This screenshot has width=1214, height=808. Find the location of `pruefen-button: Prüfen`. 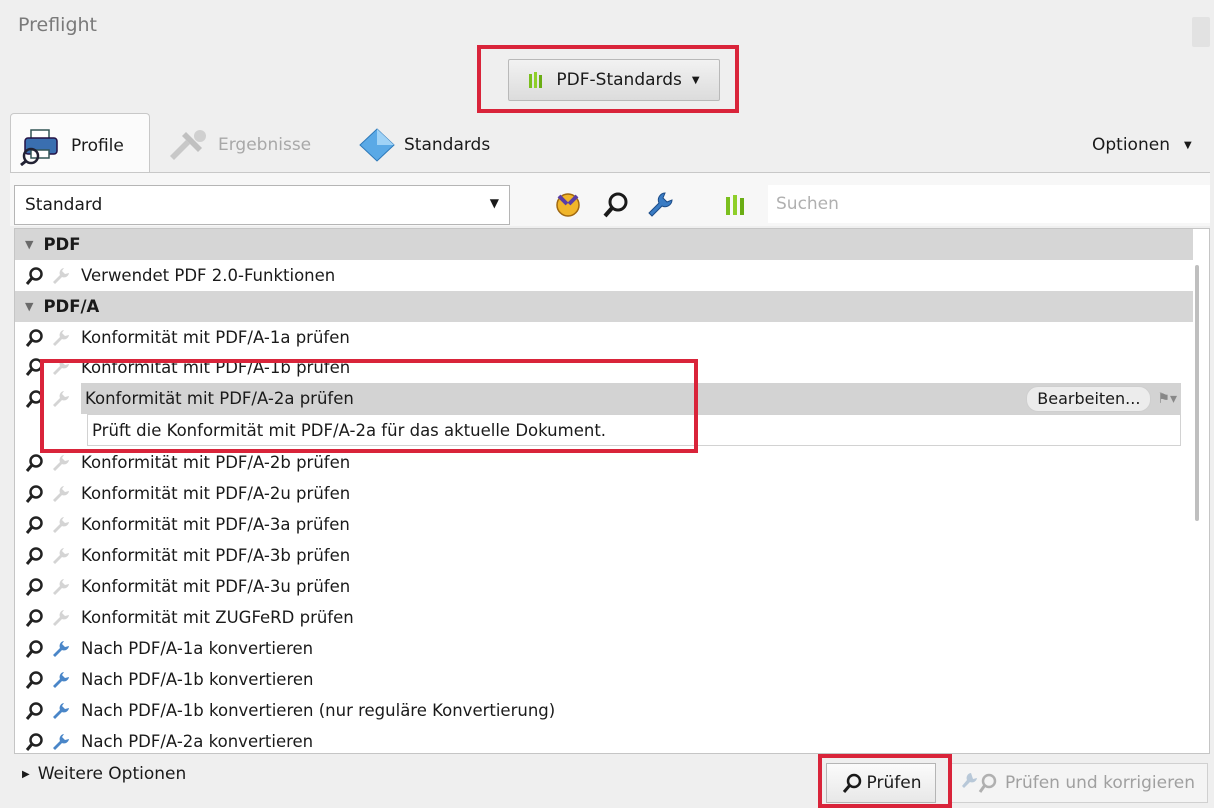

pruefen-button: Prüfen is located at coordinates (881, 783).